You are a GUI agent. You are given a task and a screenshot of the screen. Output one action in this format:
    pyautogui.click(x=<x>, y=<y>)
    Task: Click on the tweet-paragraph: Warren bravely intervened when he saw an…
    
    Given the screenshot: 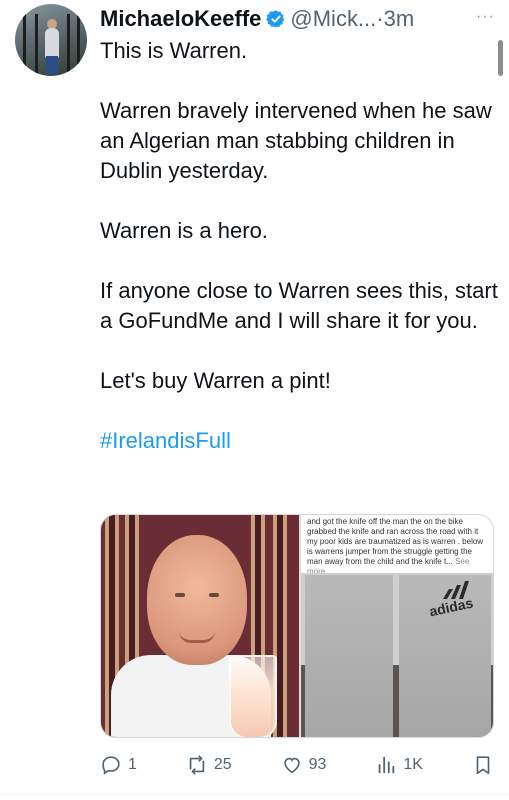 What is the action you would take?
    pyautogui.click(x=296, y=140)
    